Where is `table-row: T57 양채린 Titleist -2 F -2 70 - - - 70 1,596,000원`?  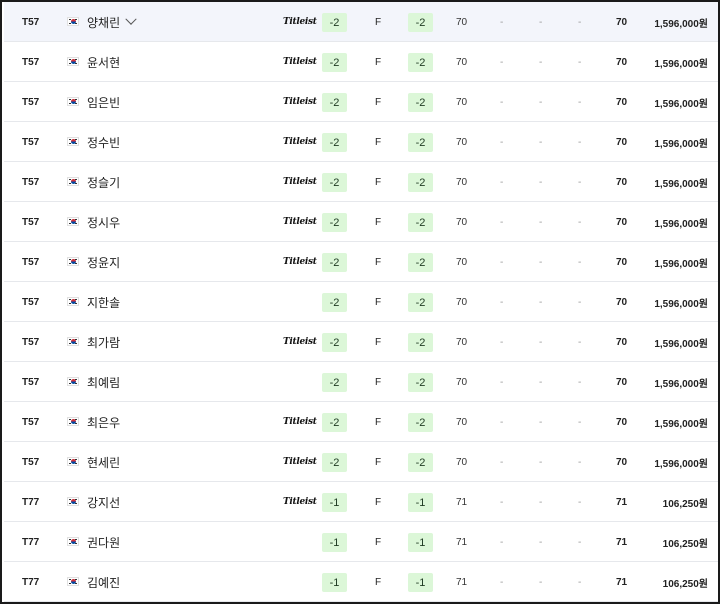 table-row: T57 양채린 Titleist -2 F -2 70 - - - 70 1,596,000원 is located at coordinates (361, 22).